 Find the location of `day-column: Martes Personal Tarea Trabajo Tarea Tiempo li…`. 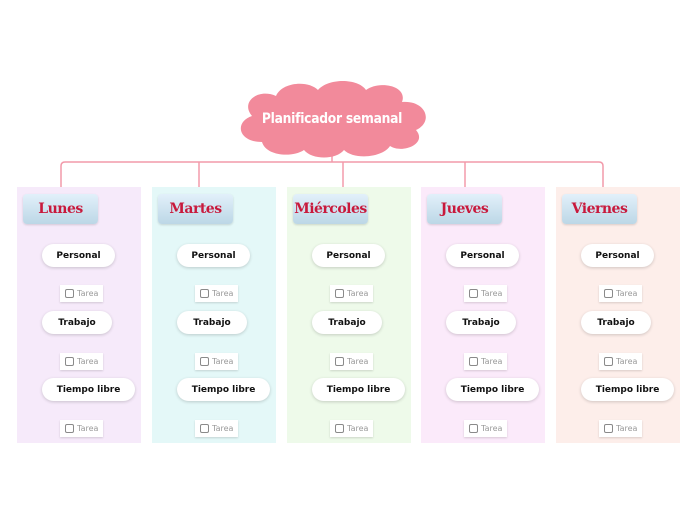

day-column: Martes Personal Tarea Trabajo Tarea Tiempo li… is located at coordinates (214, 315).